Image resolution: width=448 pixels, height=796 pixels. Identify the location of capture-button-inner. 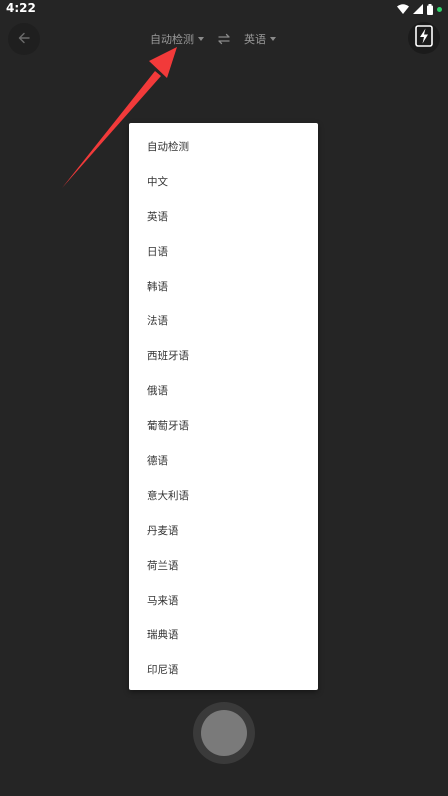
(224, 733).